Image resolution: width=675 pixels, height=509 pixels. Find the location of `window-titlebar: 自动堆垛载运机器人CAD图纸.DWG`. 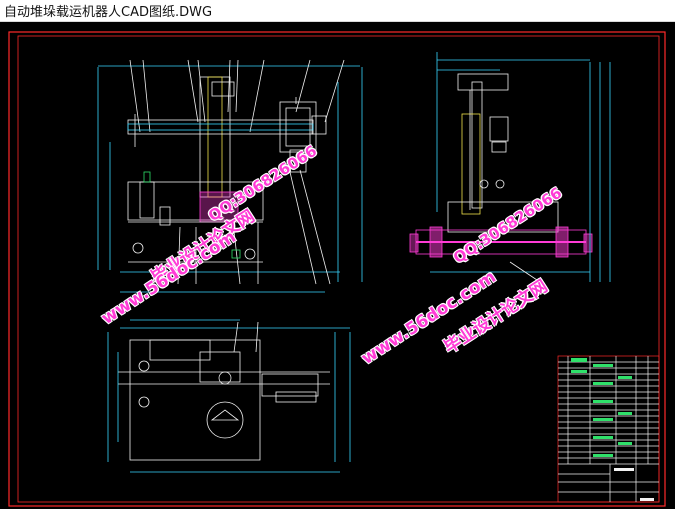

window-titlebar: 自动堆垛载运机器人CAD图纸.DWG is located at coordinates (337, 11).